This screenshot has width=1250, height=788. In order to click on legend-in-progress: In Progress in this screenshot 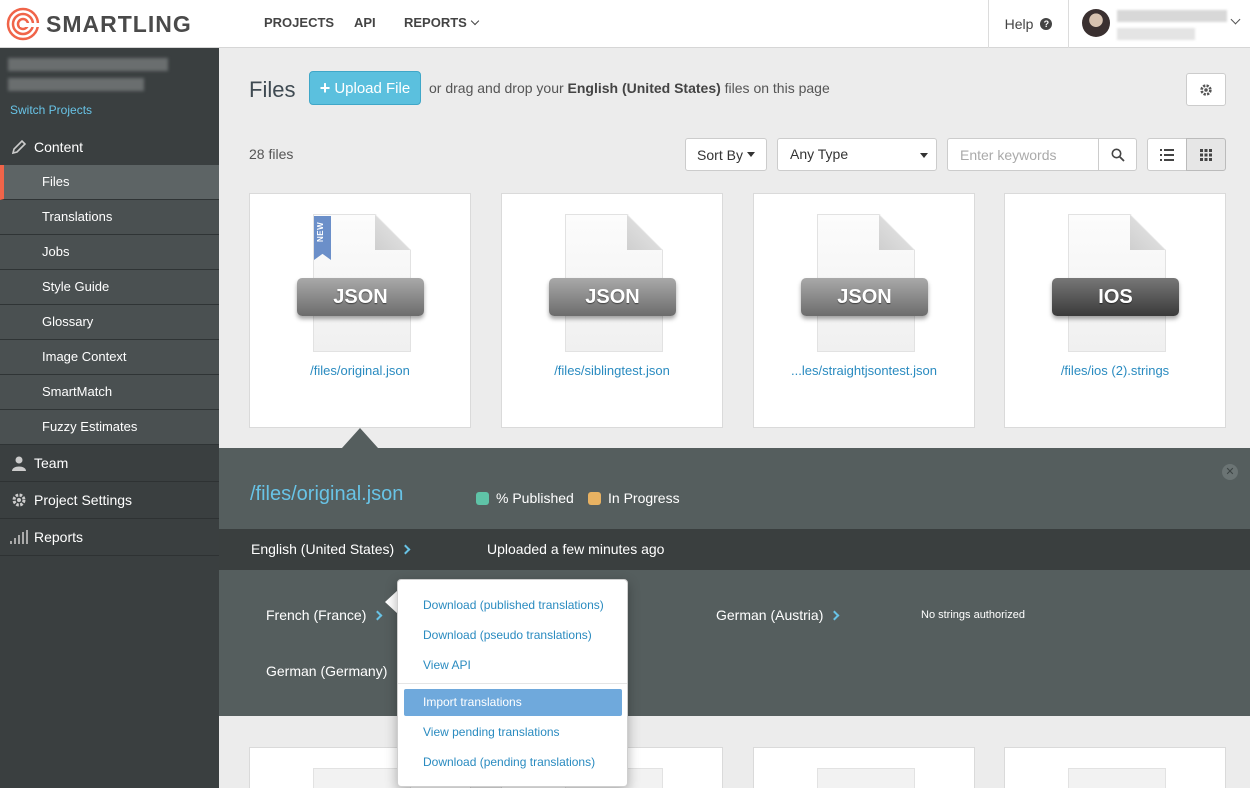, I will do `click(634, 498)`.